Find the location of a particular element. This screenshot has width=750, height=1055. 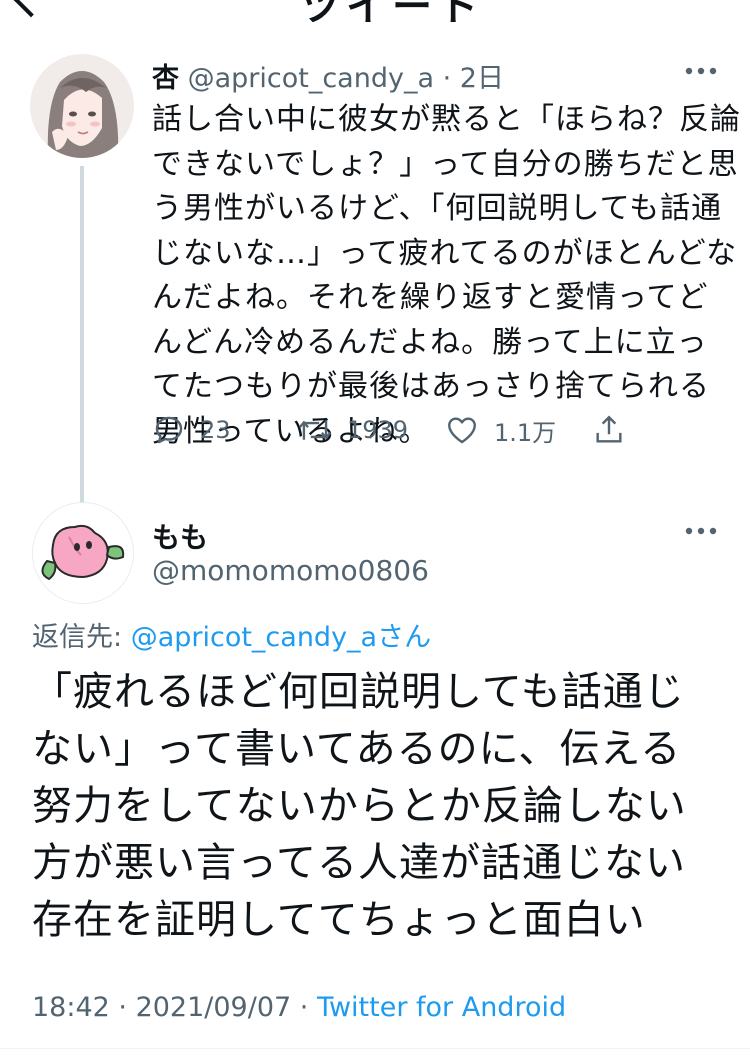

page-title: ツイート is located at coordinates (392, 11).